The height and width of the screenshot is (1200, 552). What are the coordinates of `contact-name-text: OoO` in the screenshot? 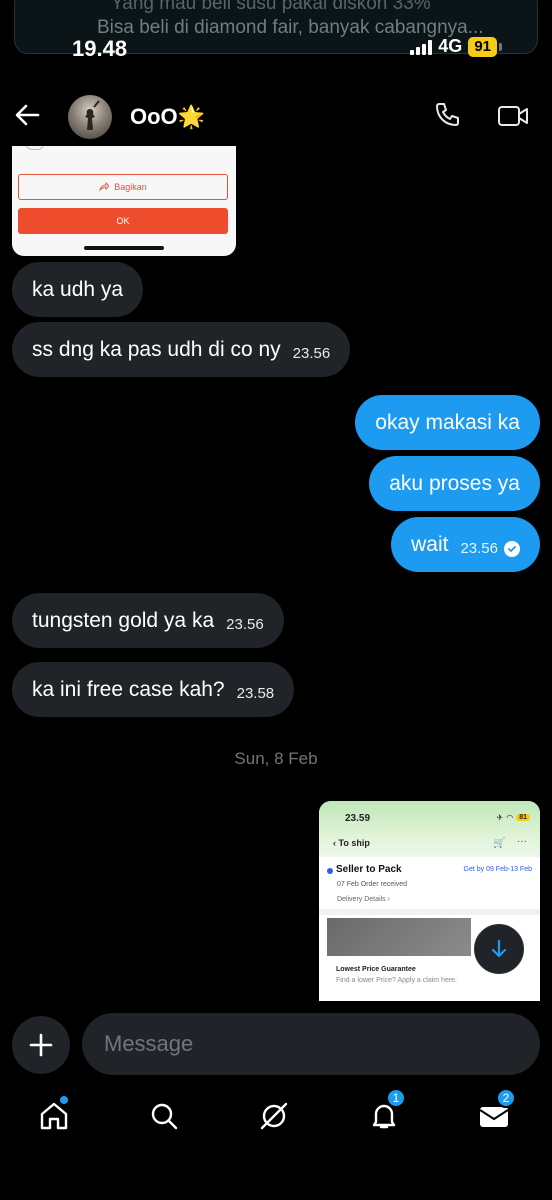 It's located at (154, 116).